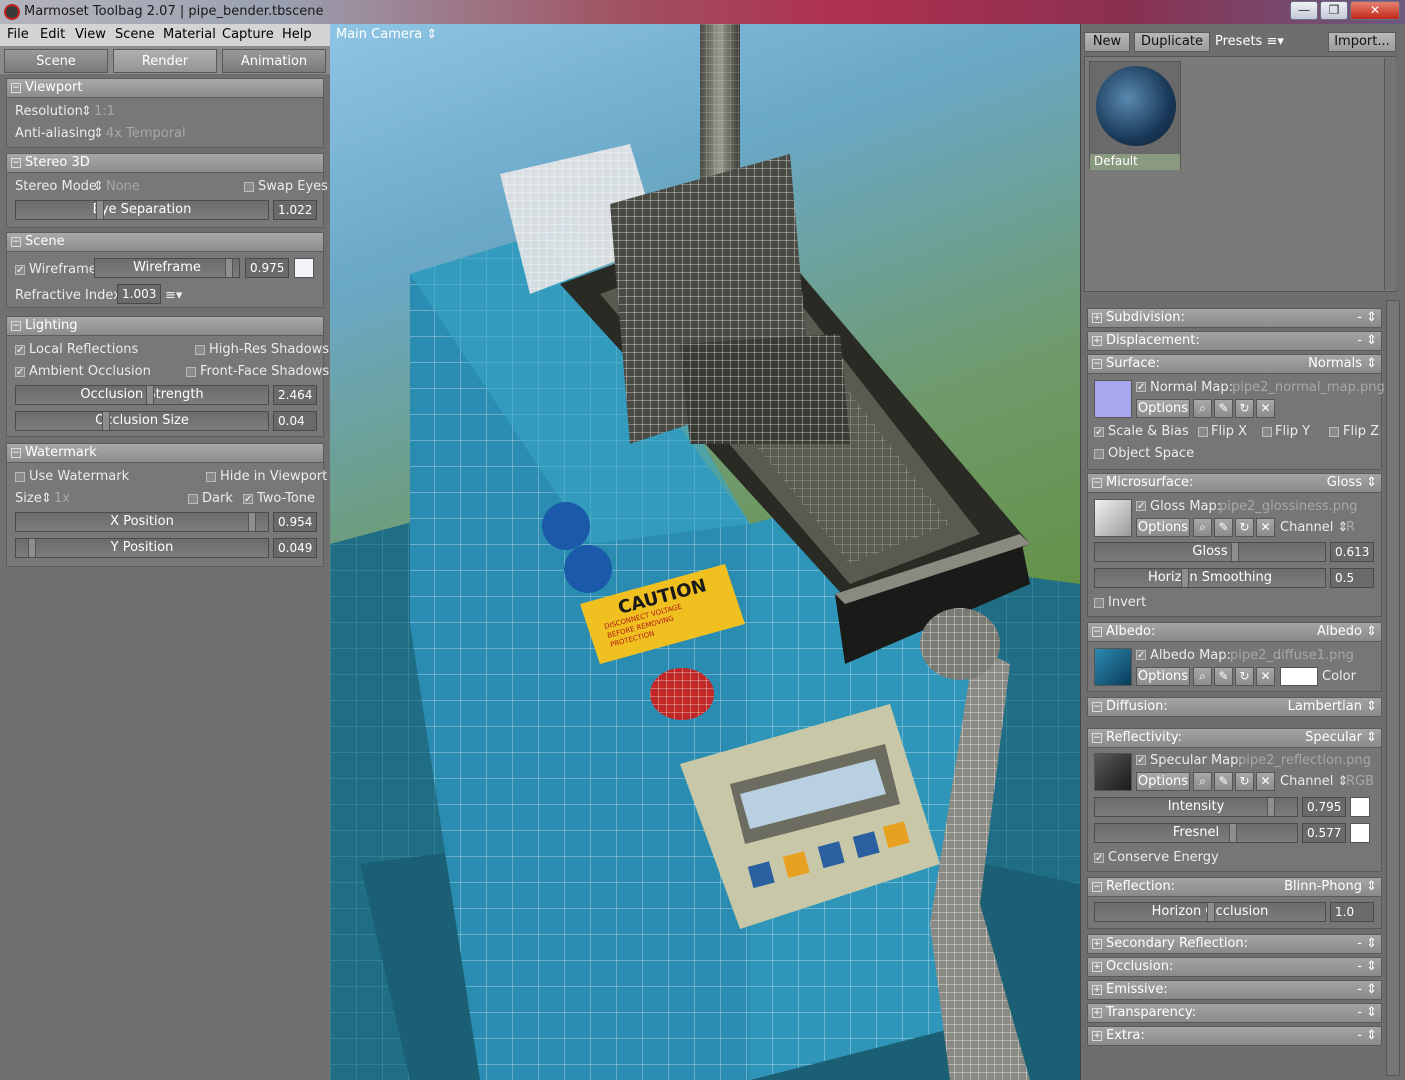 This screenshot has width=1405, height=1080. What do you see at coordinates (1141, 387) in the screenshot?
I see `normal-map-checkbox: ✓` at bounding box center [1141, 387].